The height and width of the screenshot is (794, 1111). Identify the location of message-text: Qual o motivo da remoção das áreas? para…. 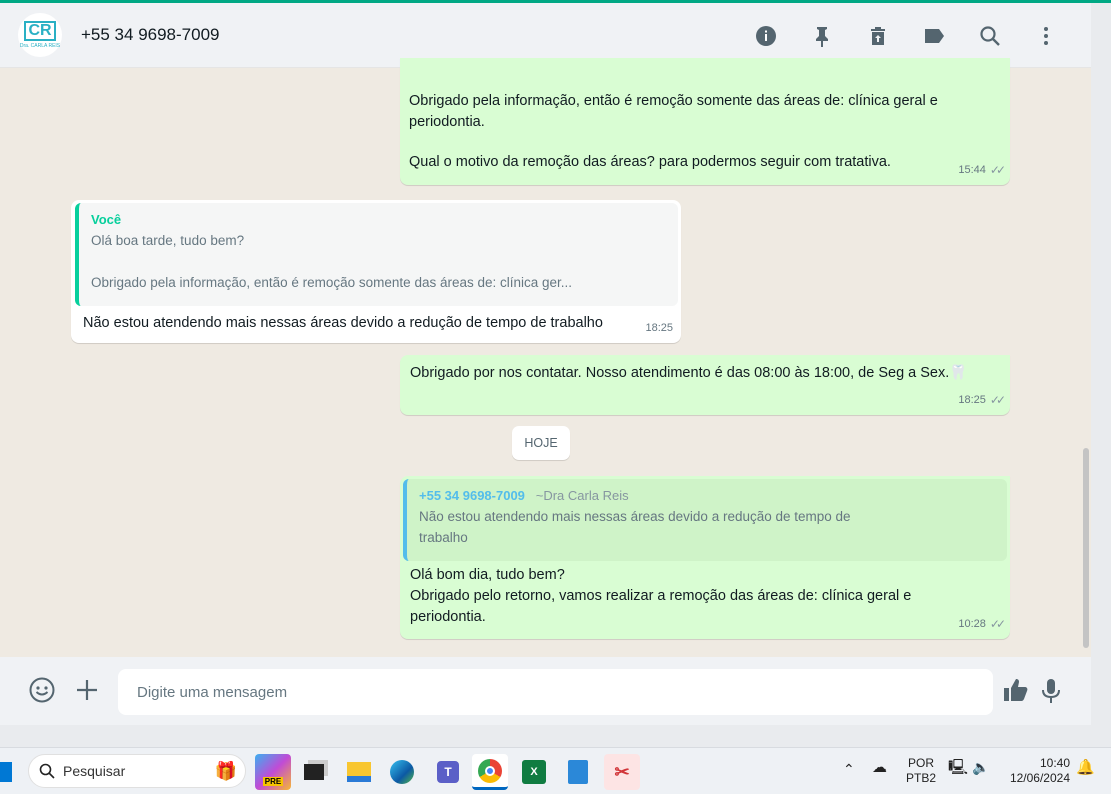
(650, 162).